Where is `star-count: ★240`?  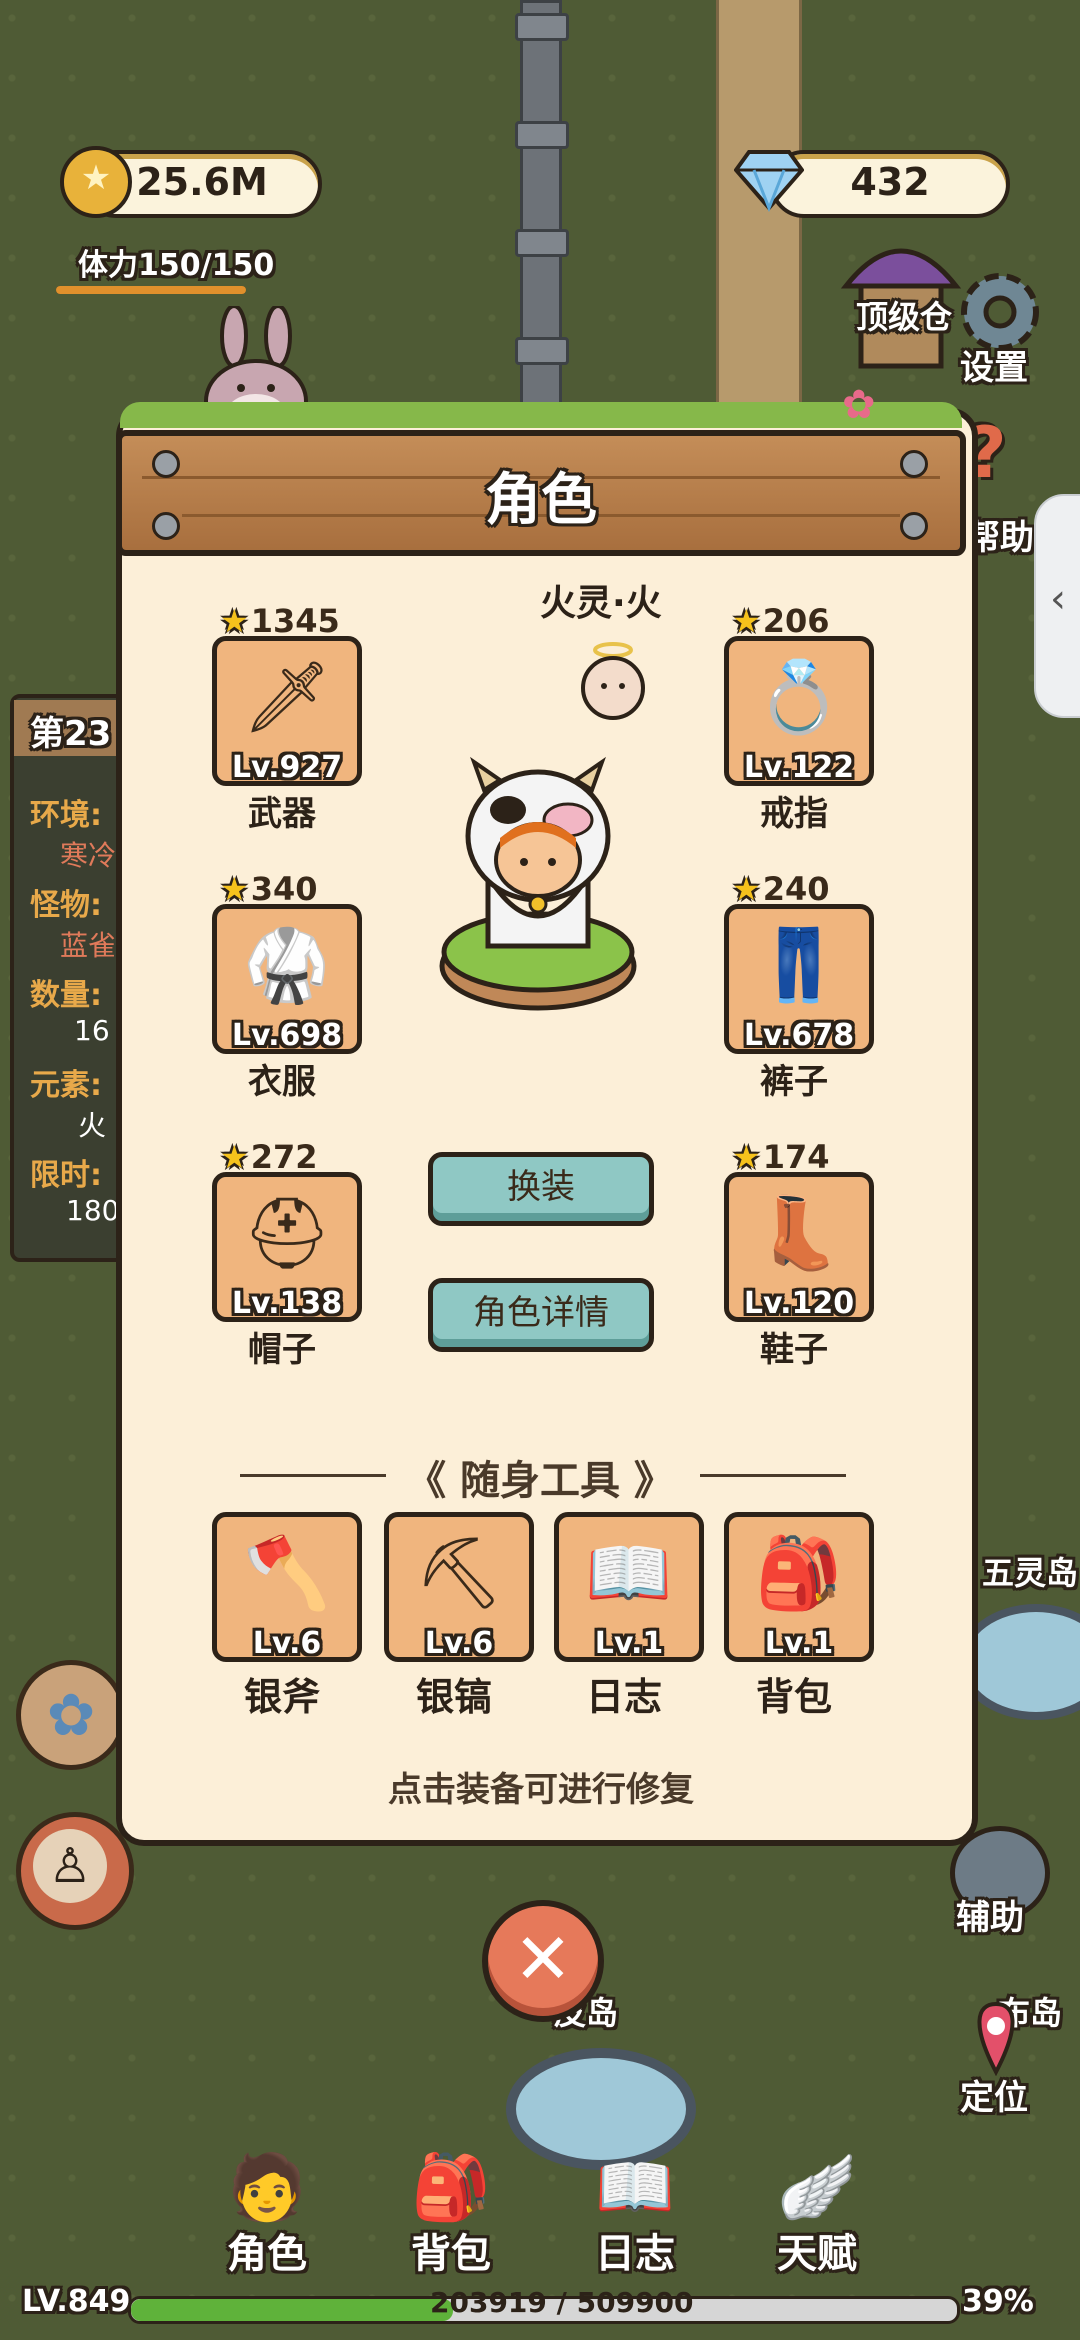
star-count: ★240 is located at coordinates (780, 889).